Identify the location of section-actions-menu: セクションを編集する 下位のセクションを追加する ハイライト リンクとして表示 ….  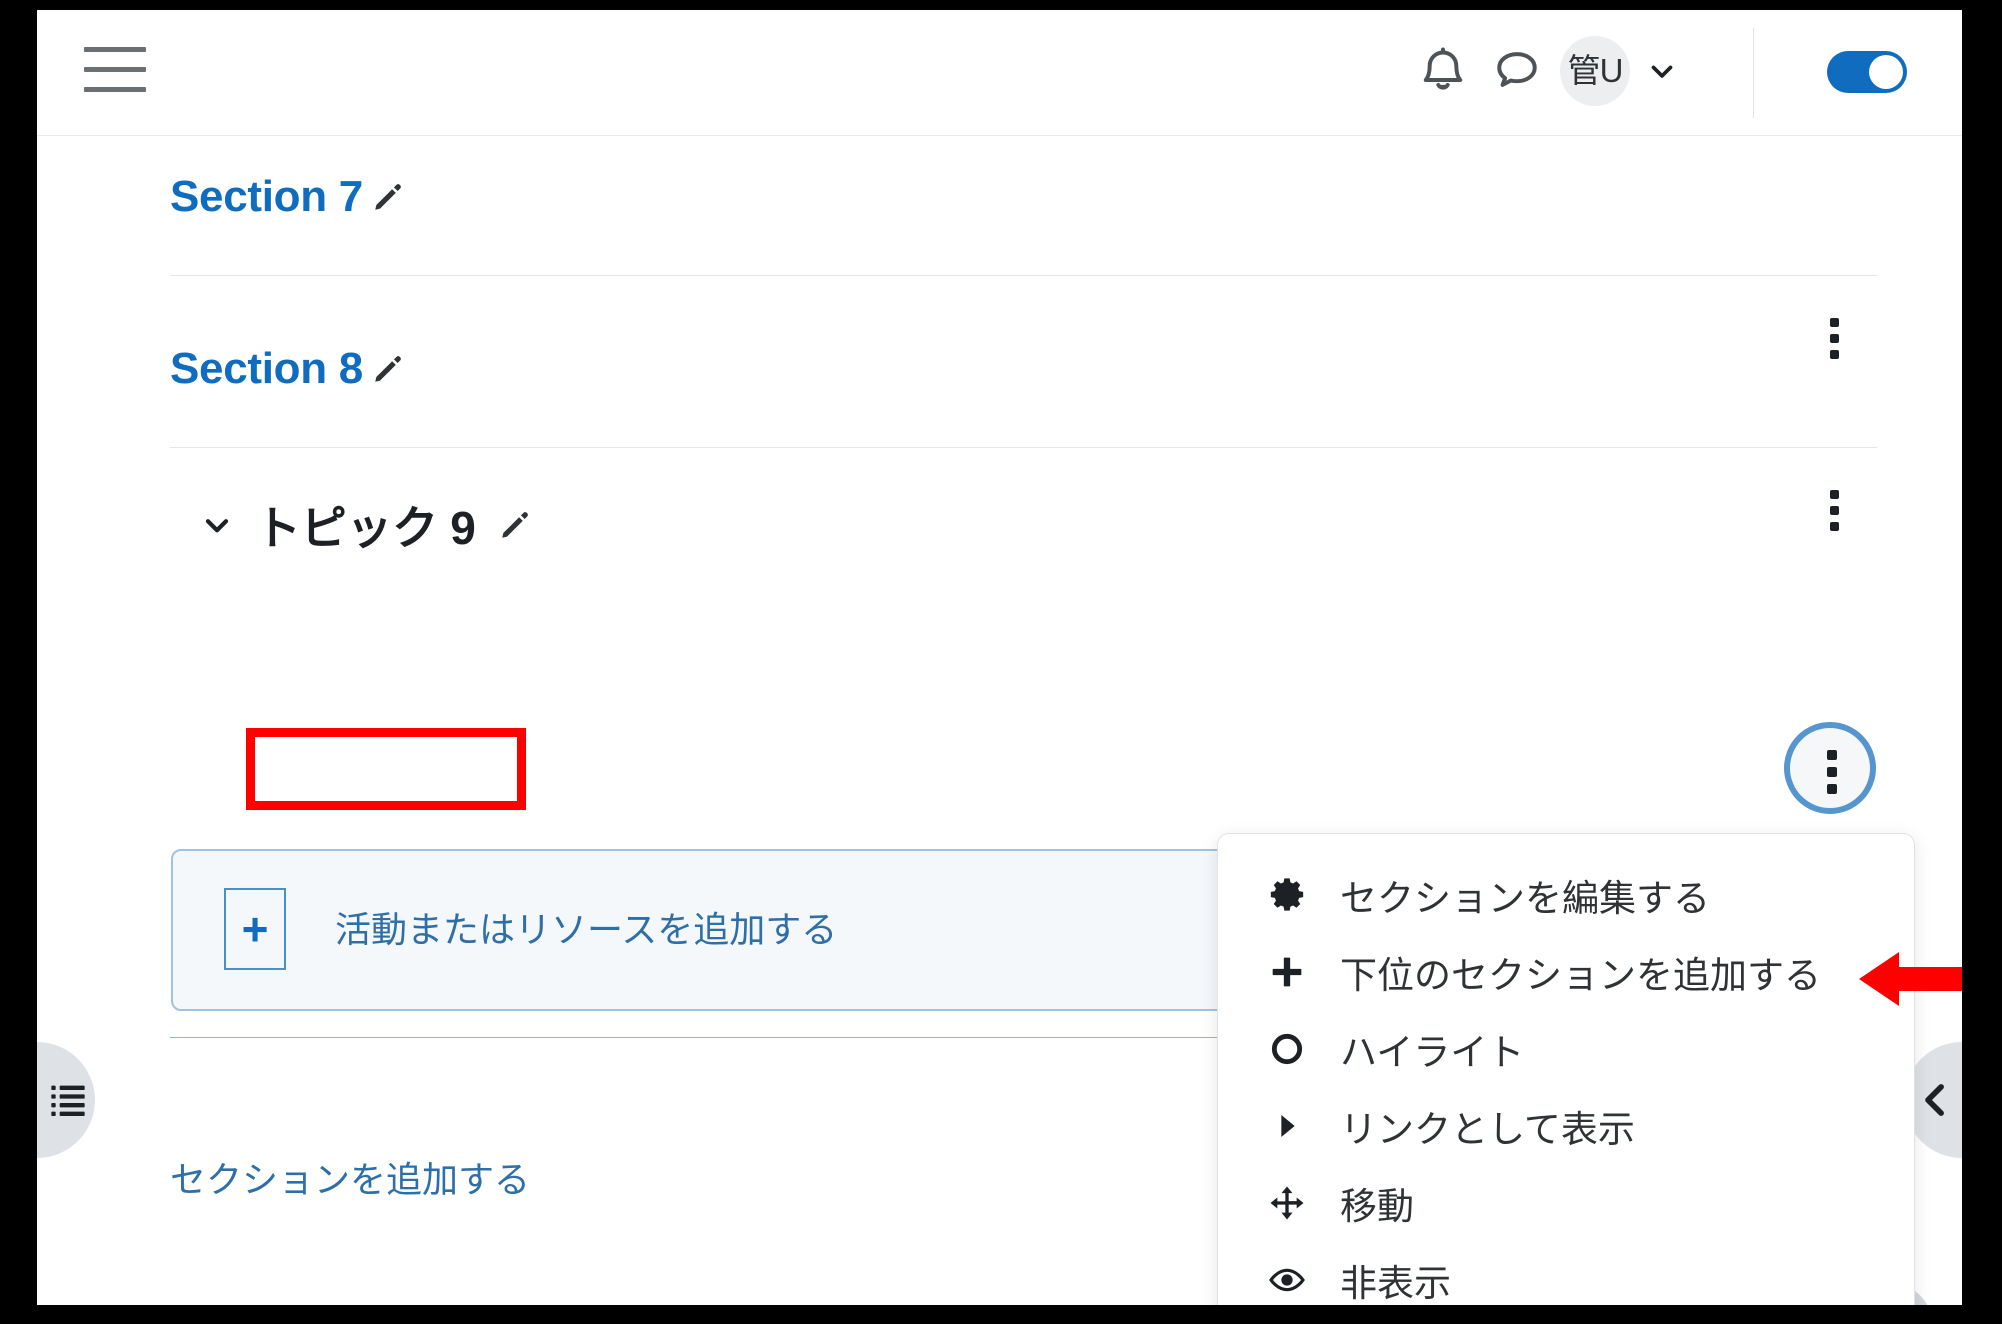
(1566, 1069).